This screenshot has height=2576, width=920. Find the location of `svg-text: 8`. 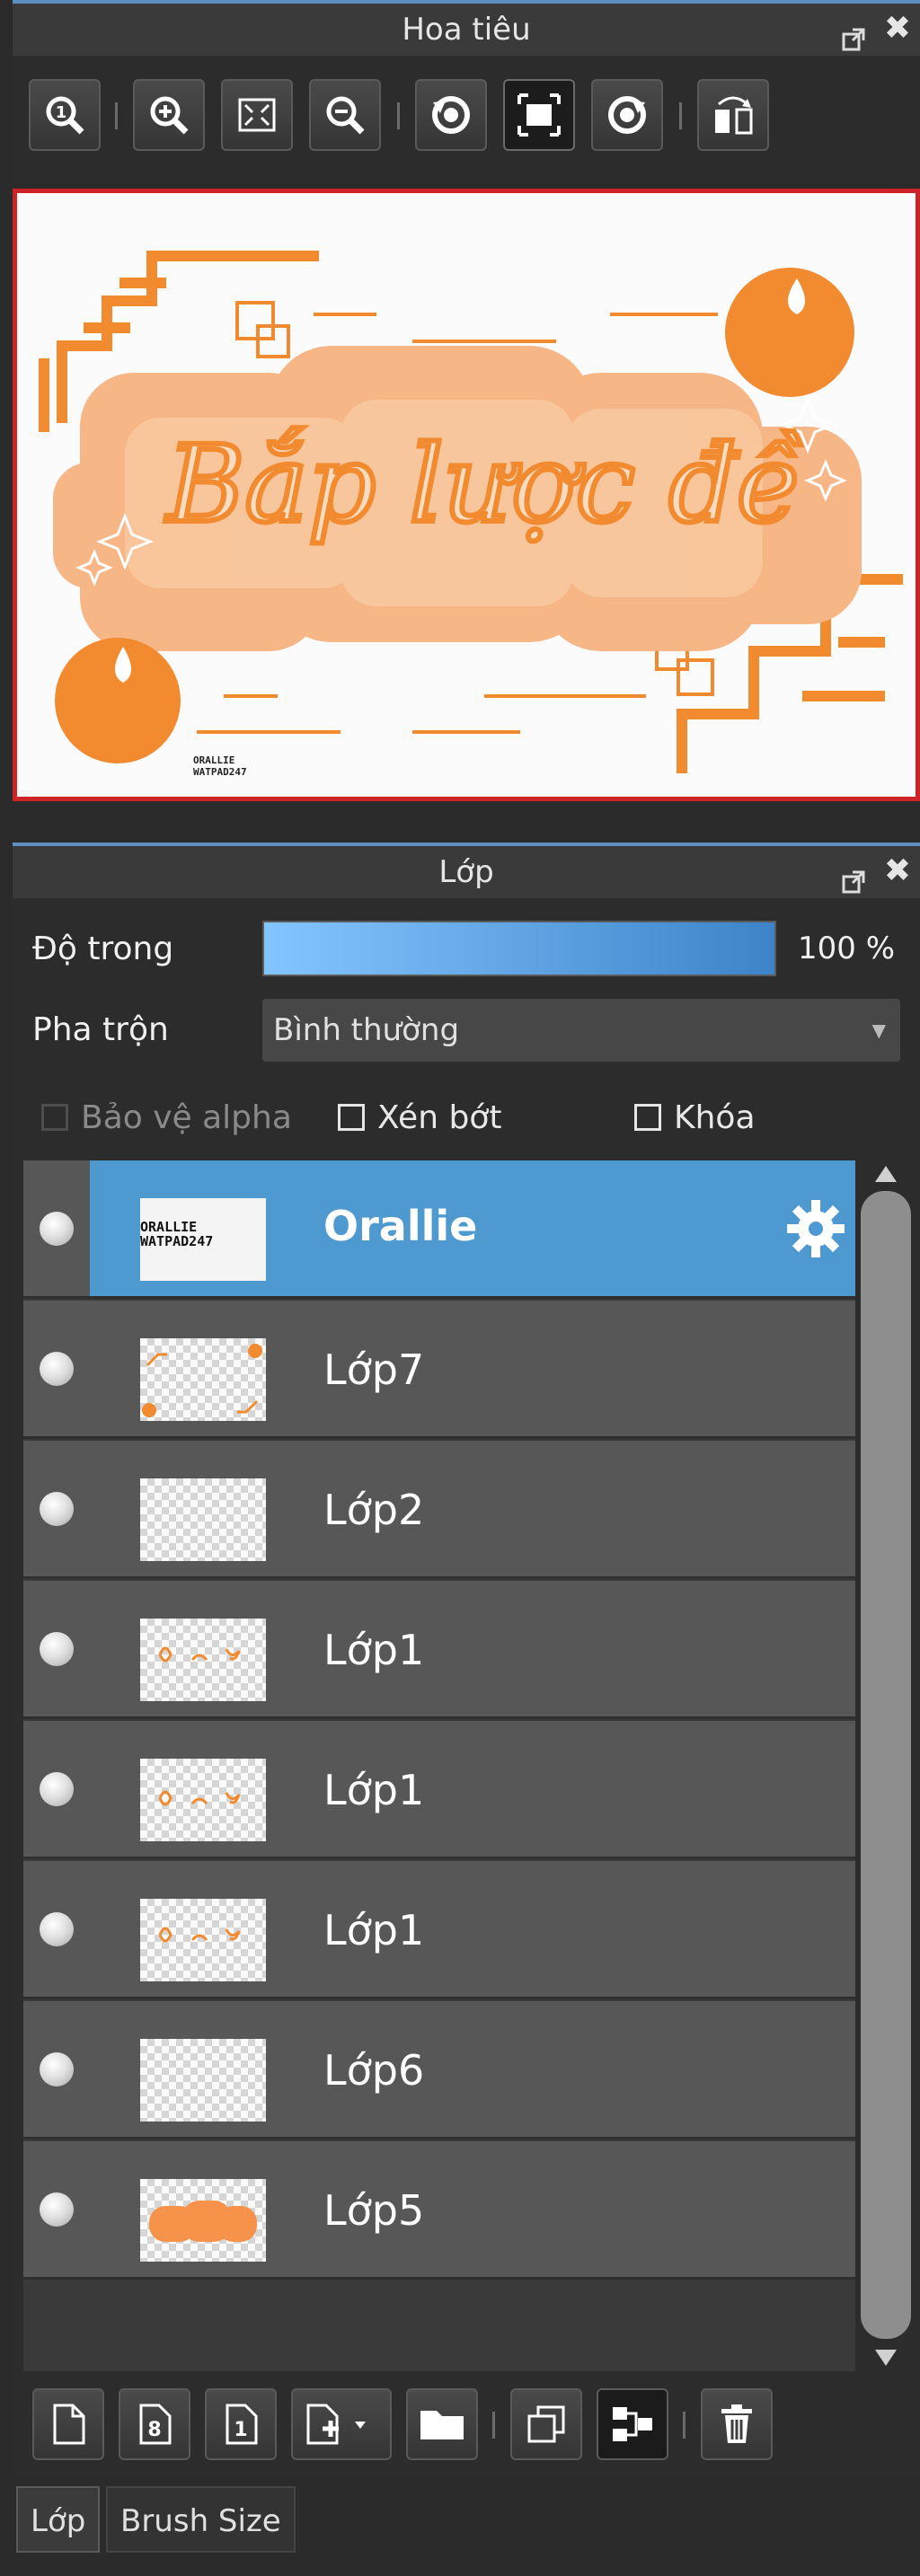

svg-text: 8 is located at coordinates (154, 2430).